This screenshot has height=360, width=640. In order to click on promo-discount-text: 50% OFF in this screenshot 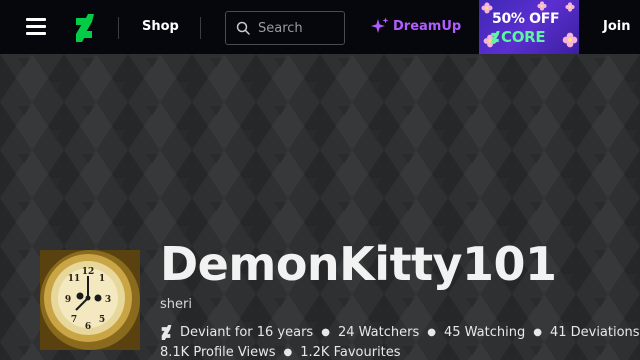, I will do `click(526, 19)`.